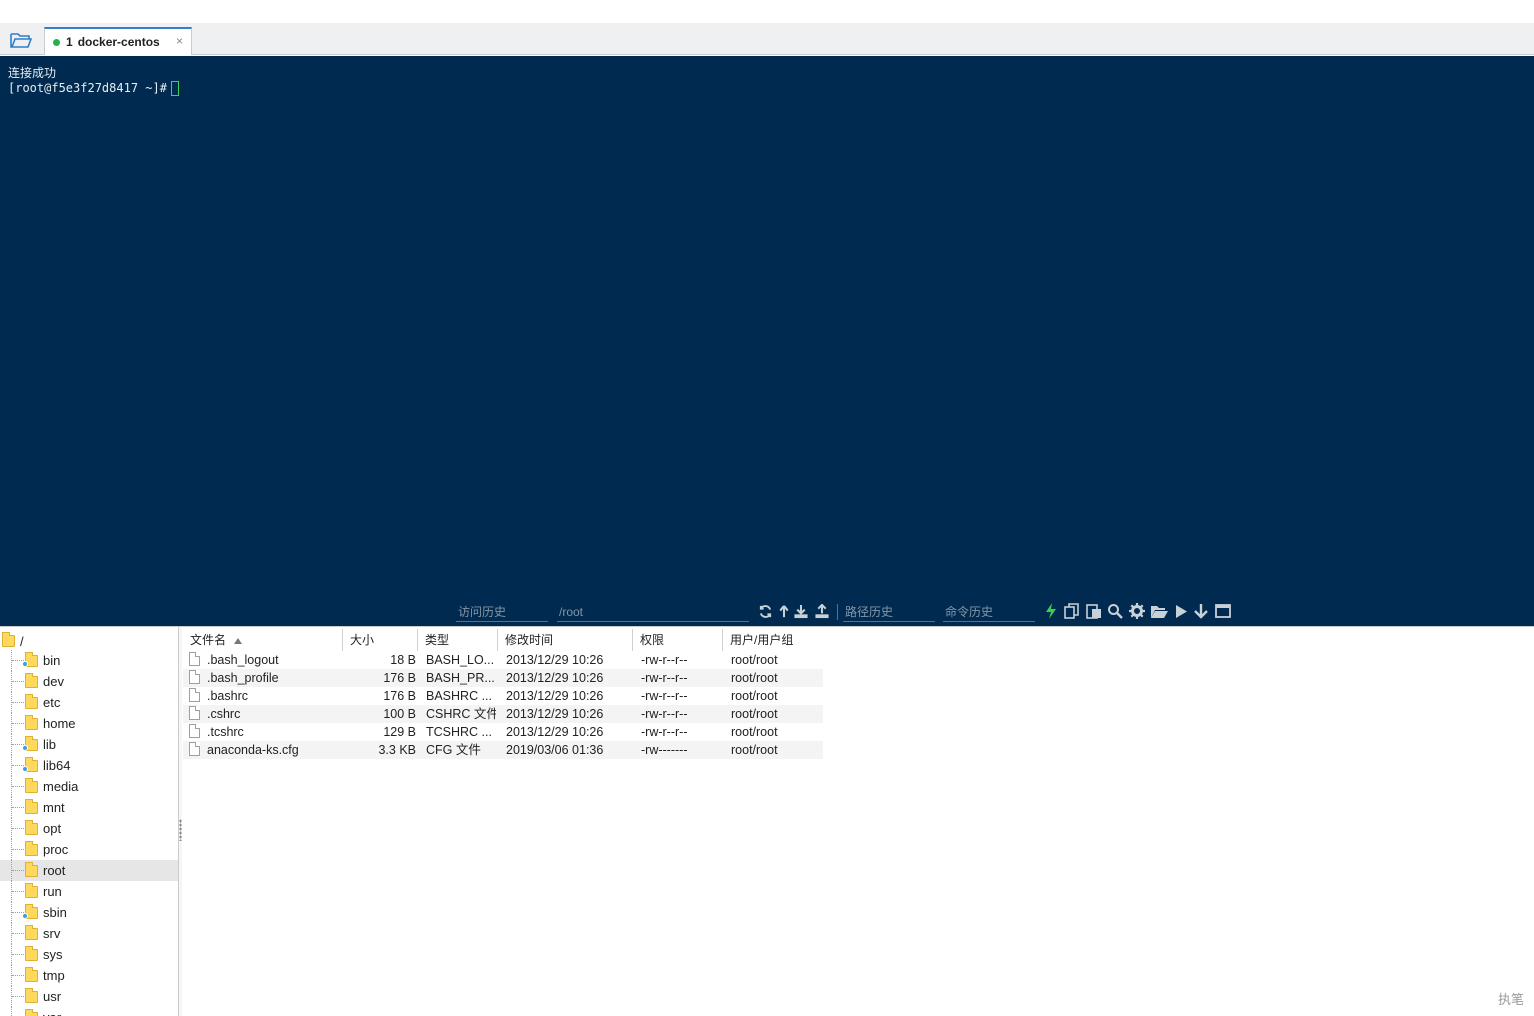  I want to click on tab-title: docker-centos, so click(118, 42).